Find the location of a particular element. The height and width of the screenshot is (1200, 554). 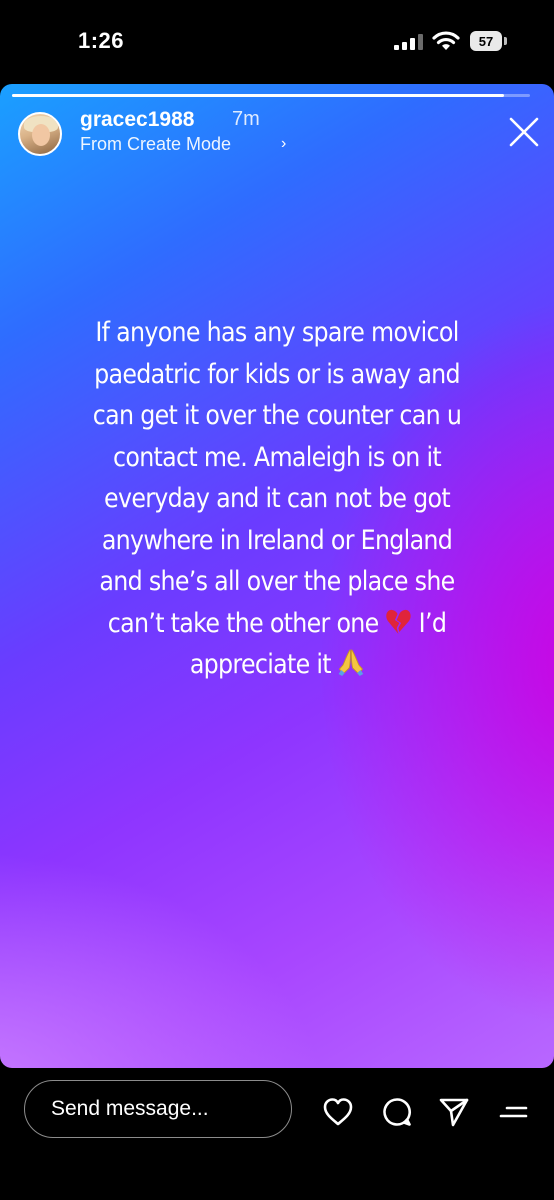

story-text-line: and she’s all over the place she is located at coordinates (277, 581).